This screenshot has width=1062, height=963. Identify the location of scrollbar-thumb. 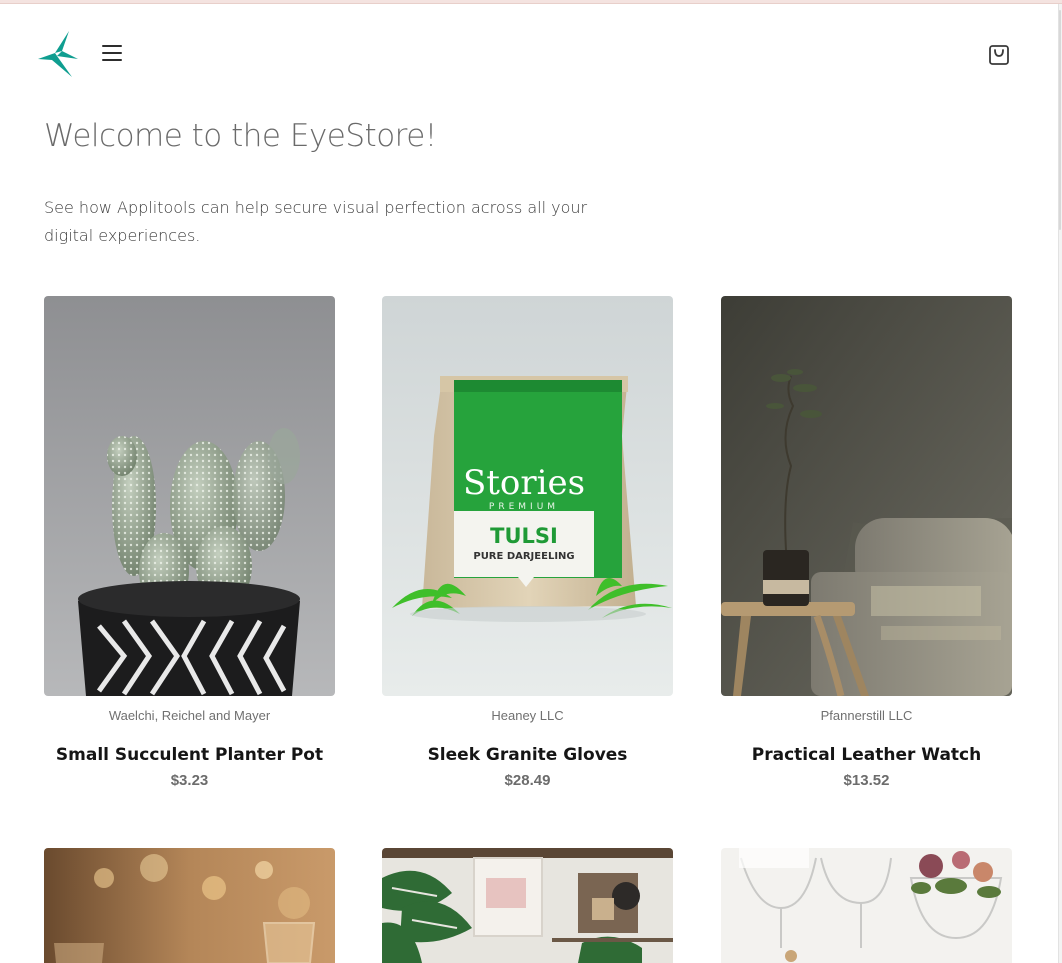
(1060, 120).